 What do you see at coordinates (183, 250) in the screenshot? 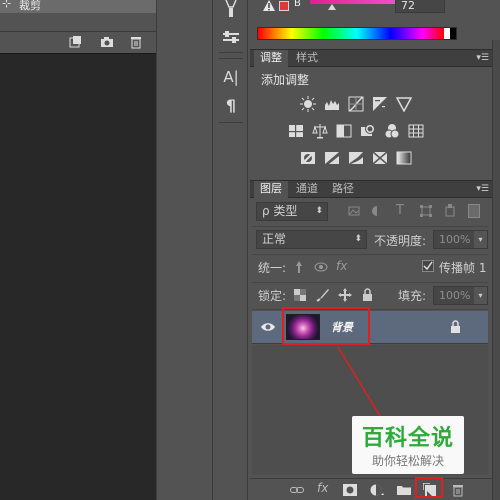
I see `panel-gutter` at bounding box center [183, 250].